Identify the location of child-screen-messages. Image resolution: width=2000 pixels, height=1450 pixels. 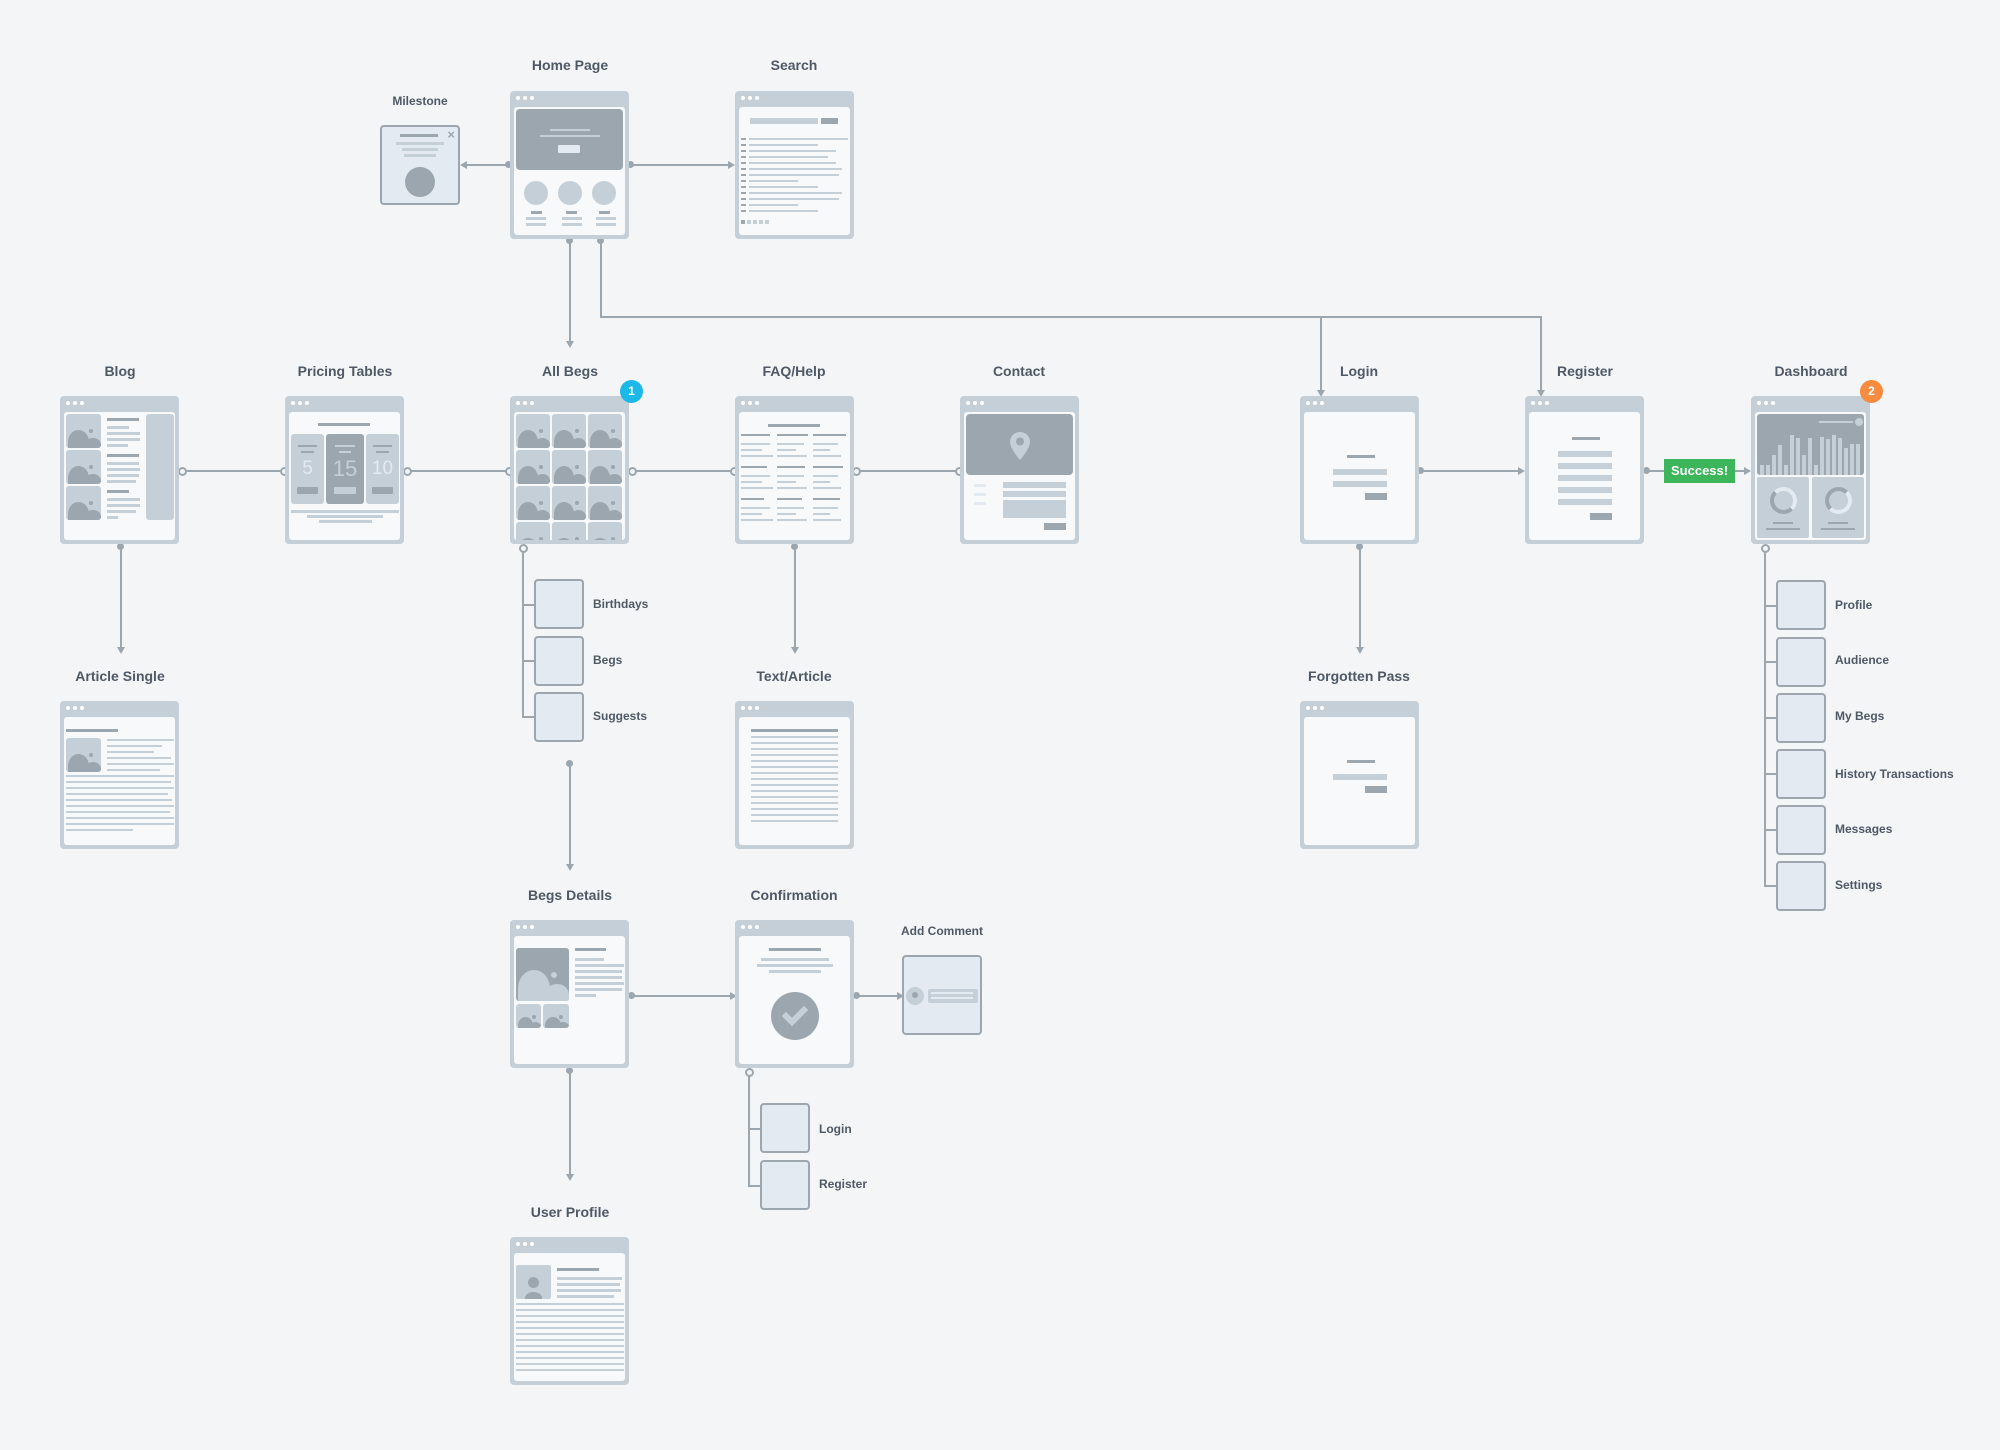
(1801, 830).